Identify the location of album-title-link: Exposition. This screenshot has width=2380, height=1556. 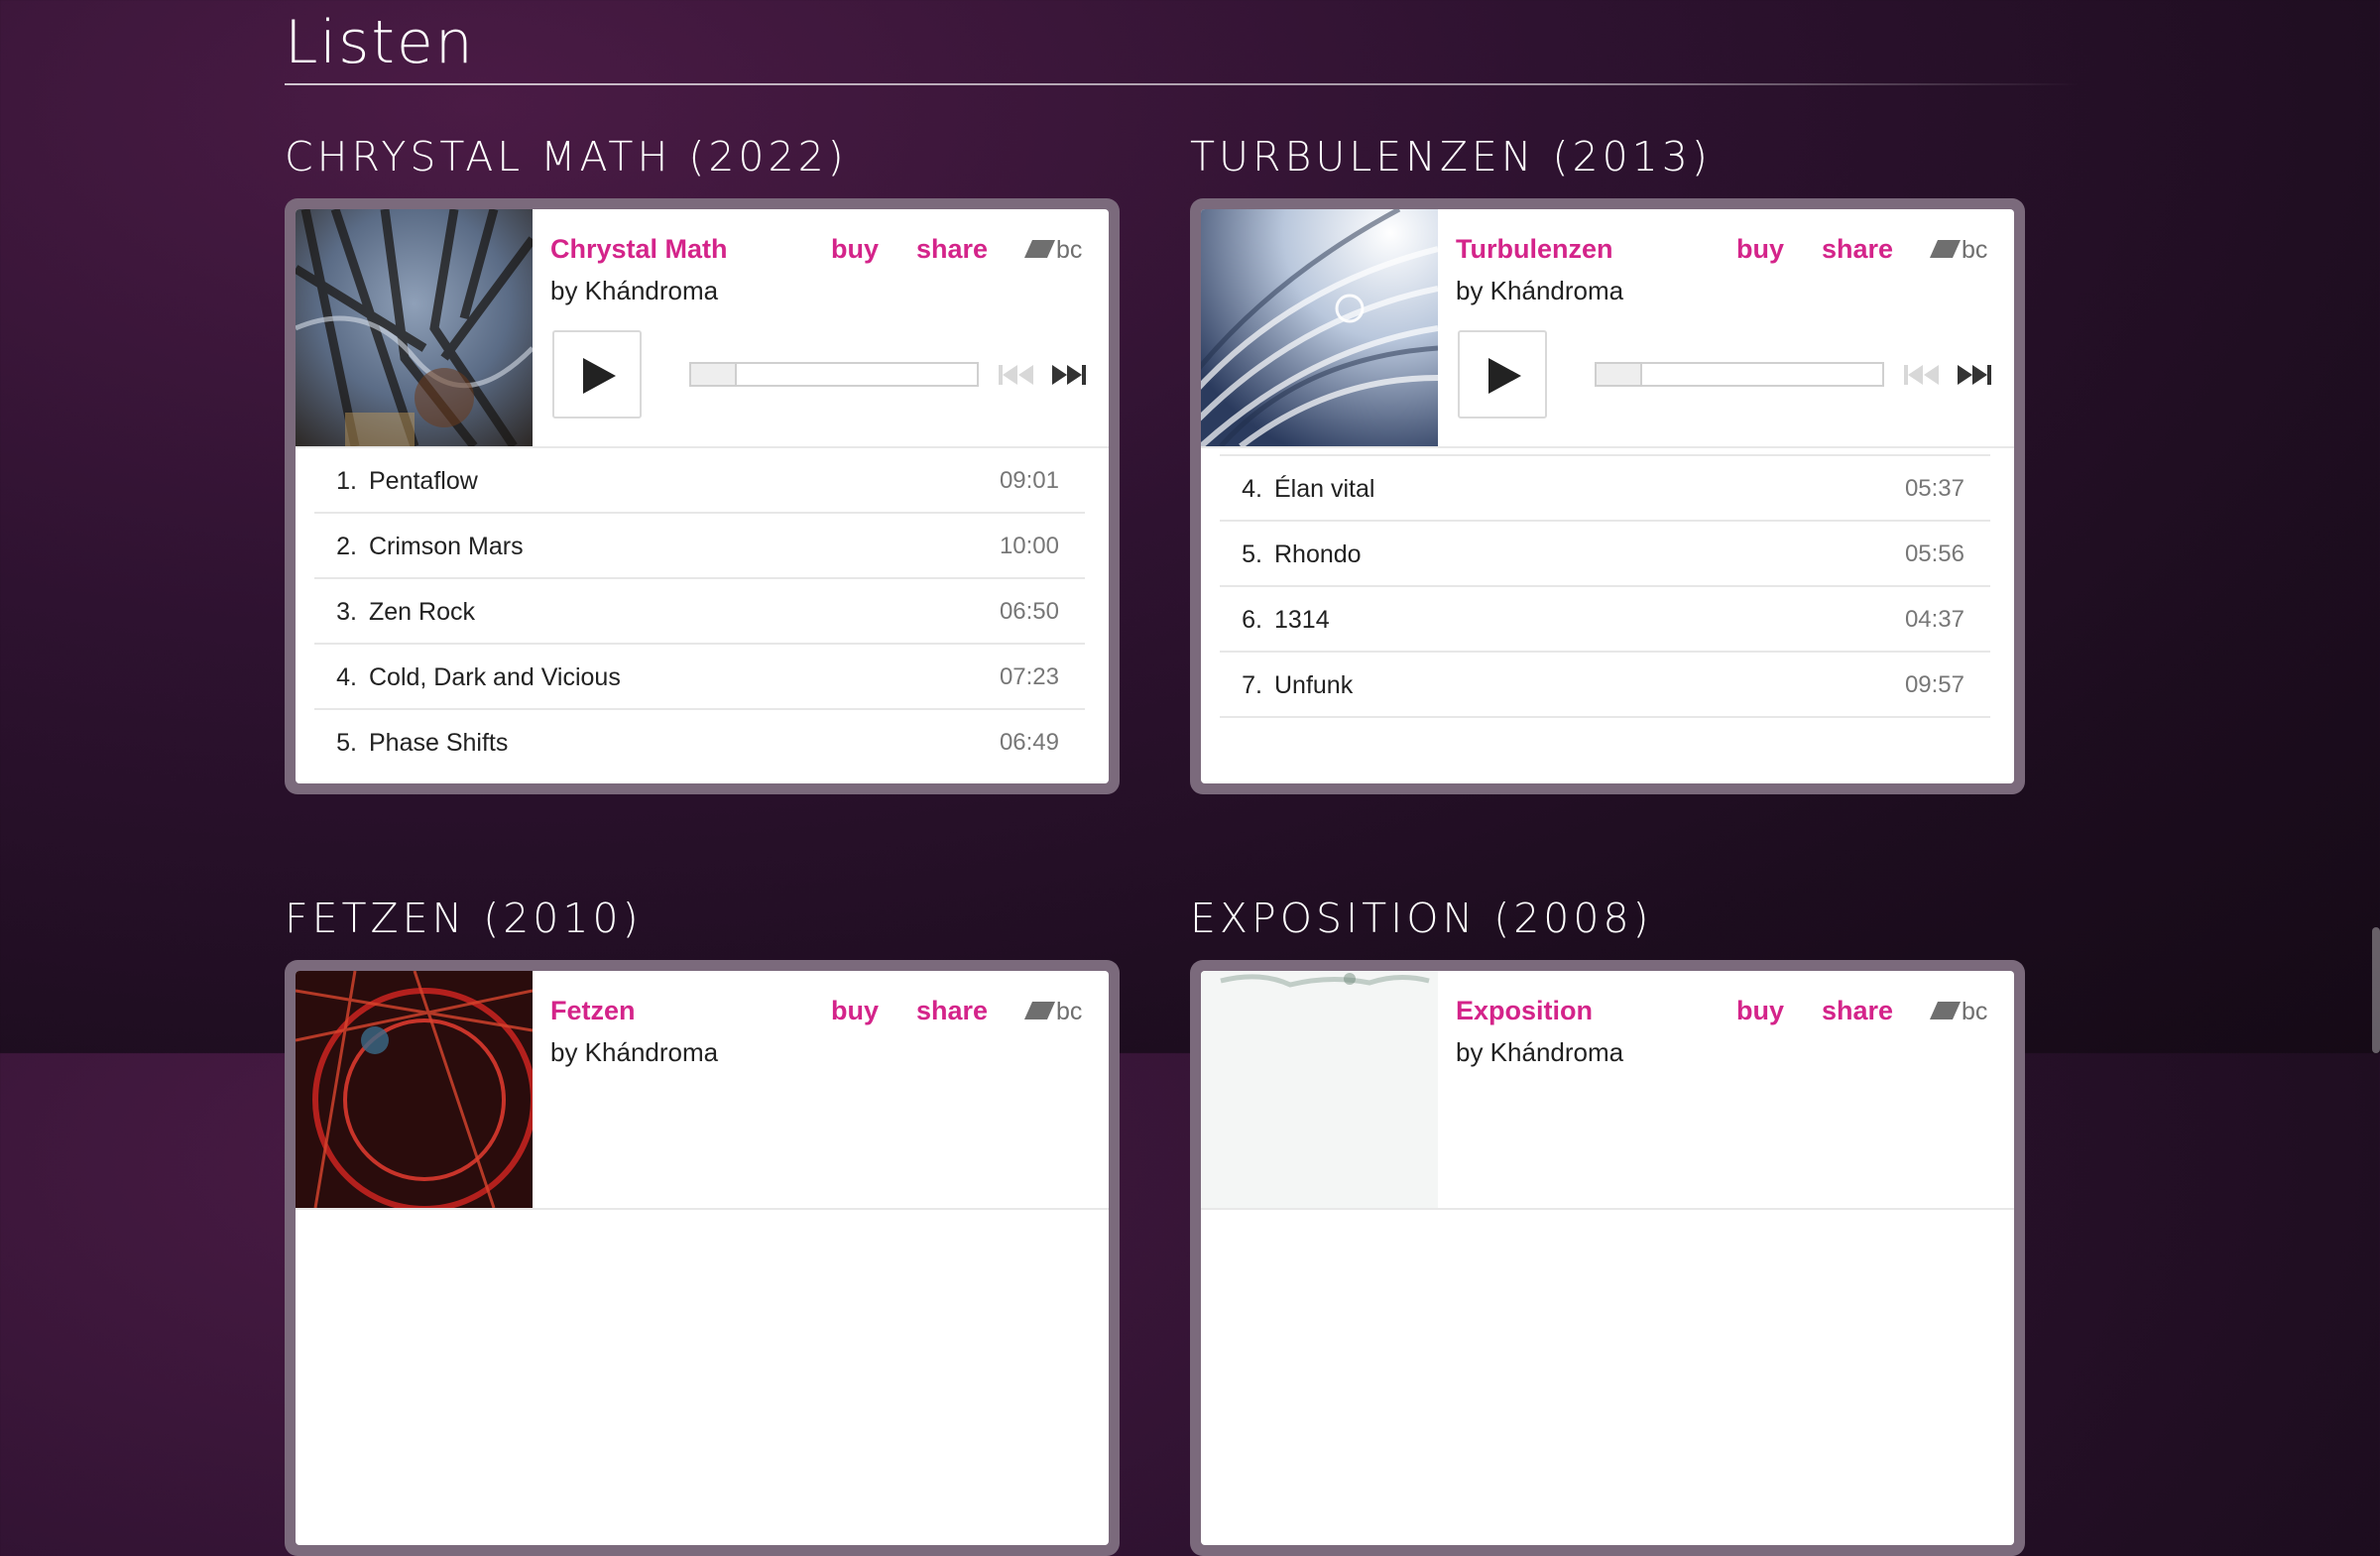
(1524, 1011).